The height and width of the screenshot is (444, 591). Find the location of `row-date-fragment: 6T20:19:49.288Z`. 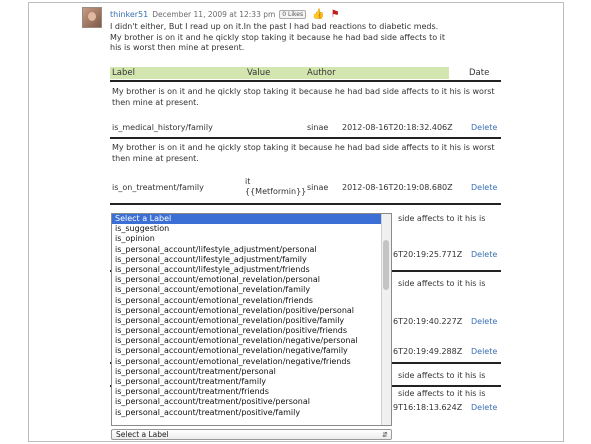

row-date-fragment: 6T20:19:49.288Z is located at coordinates (428, 351).